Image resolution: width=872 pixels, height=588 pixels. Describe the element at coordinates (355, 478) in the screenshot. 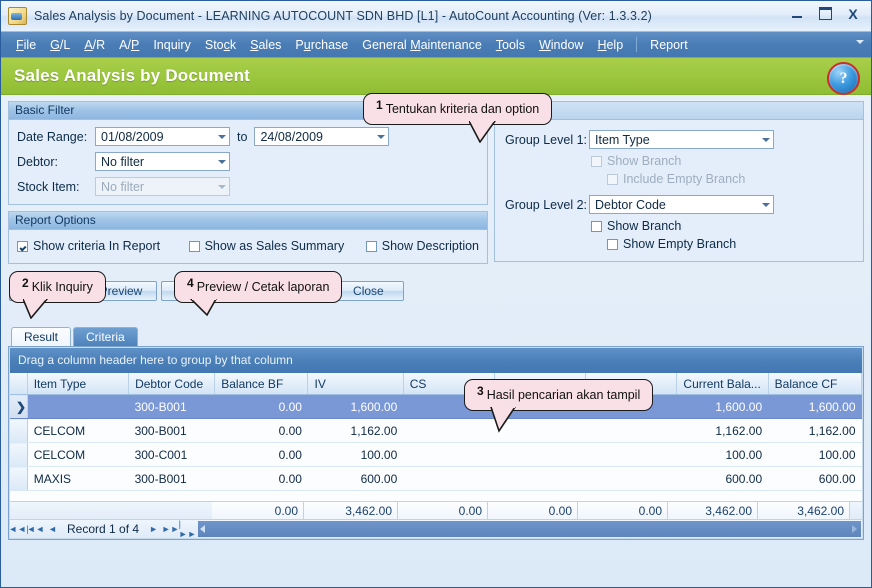

I see `table-cell: 600.00` at that location.